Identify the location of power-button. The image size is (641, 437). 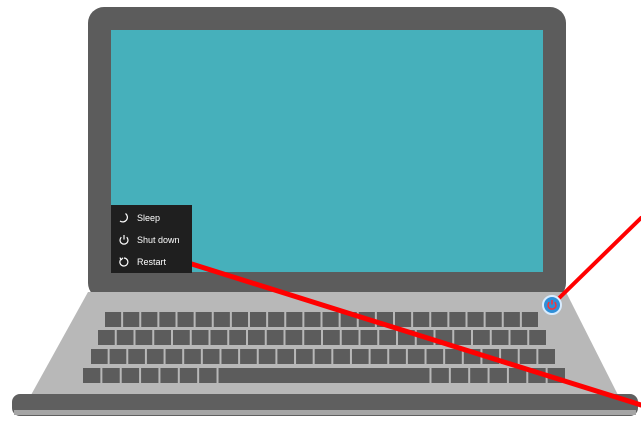
(552, 305).